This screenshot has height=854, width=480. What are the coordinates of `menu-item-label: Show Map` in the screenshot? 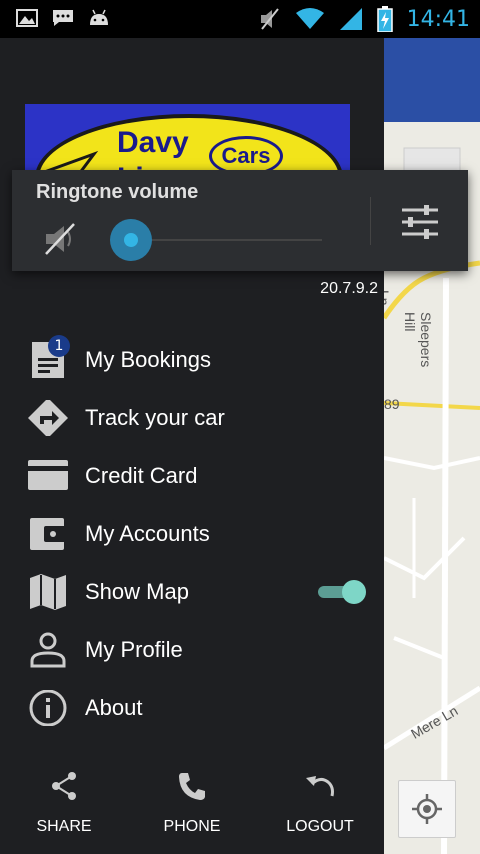 It's located at (137, 591).